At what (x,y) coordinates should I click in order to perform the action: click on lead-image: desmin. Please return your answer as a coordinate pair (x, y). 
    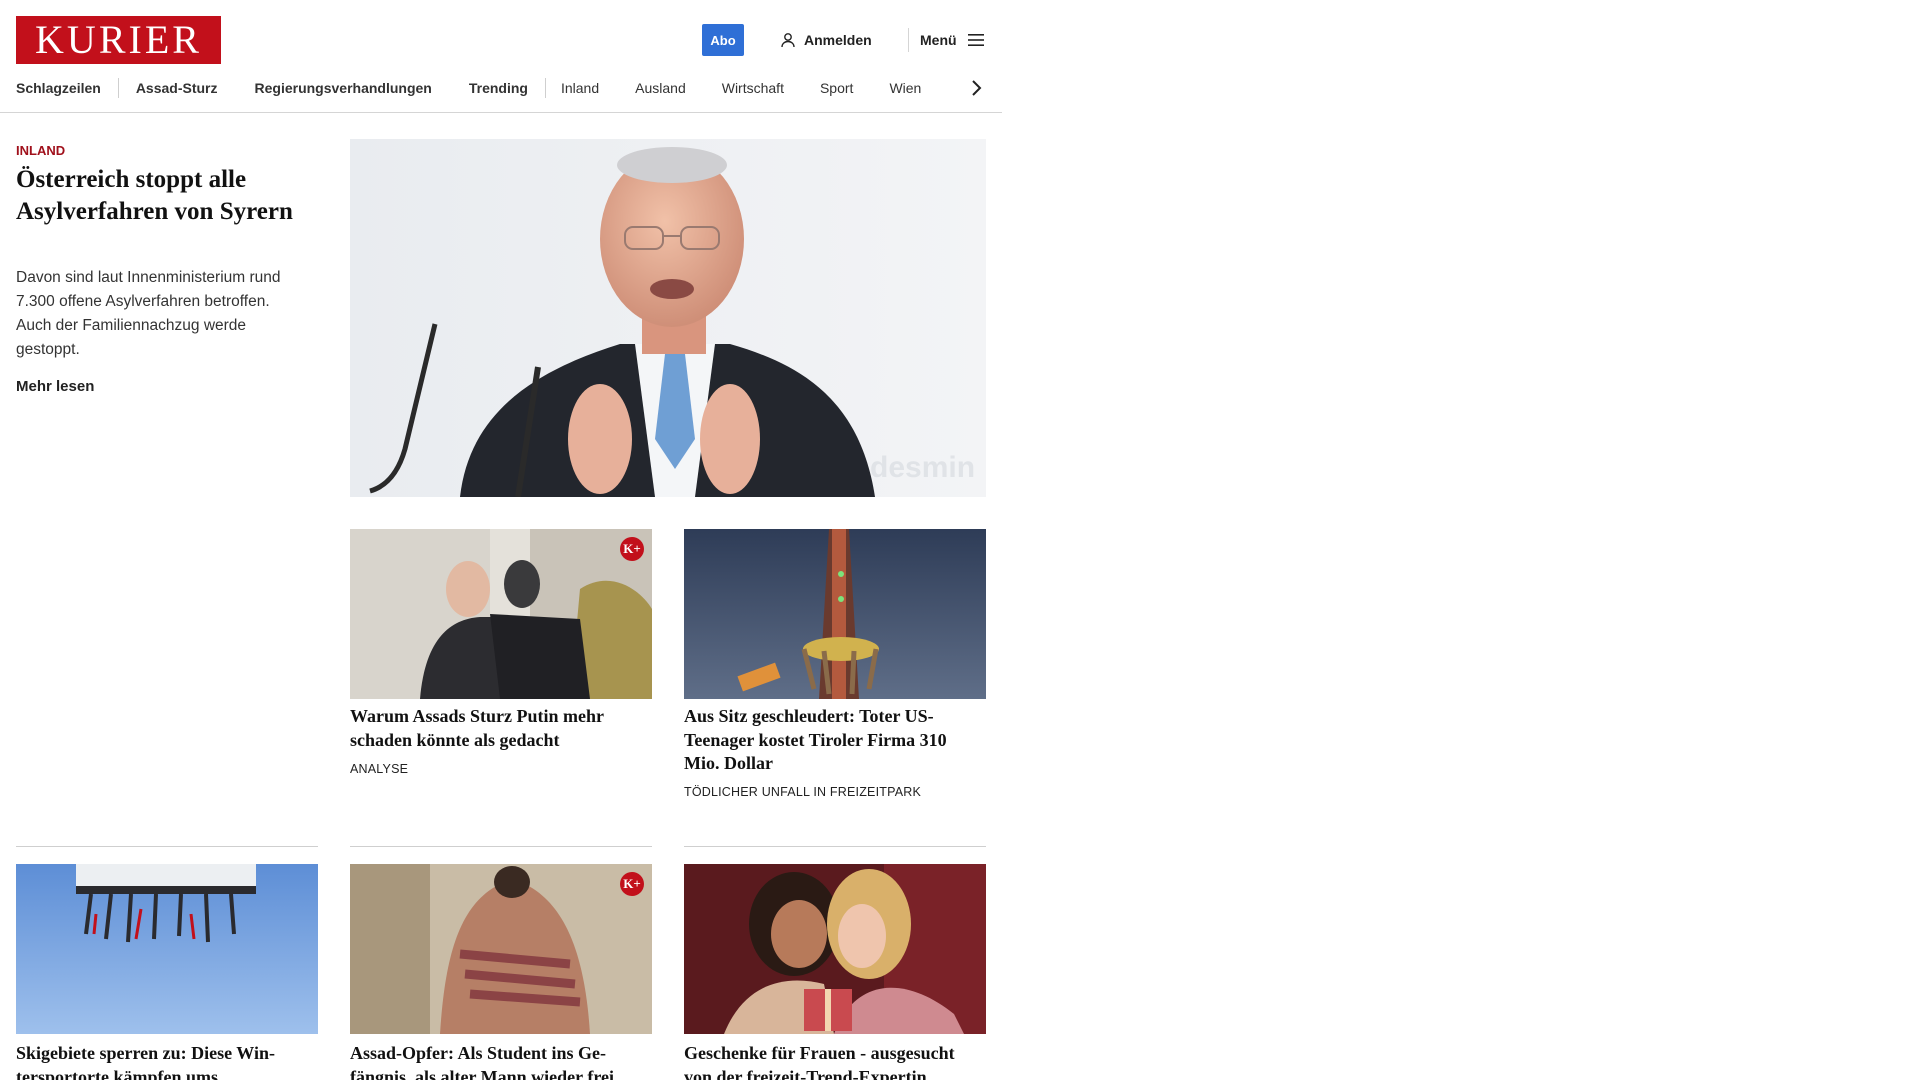
    Looking at the image, I should click on (668, 318).